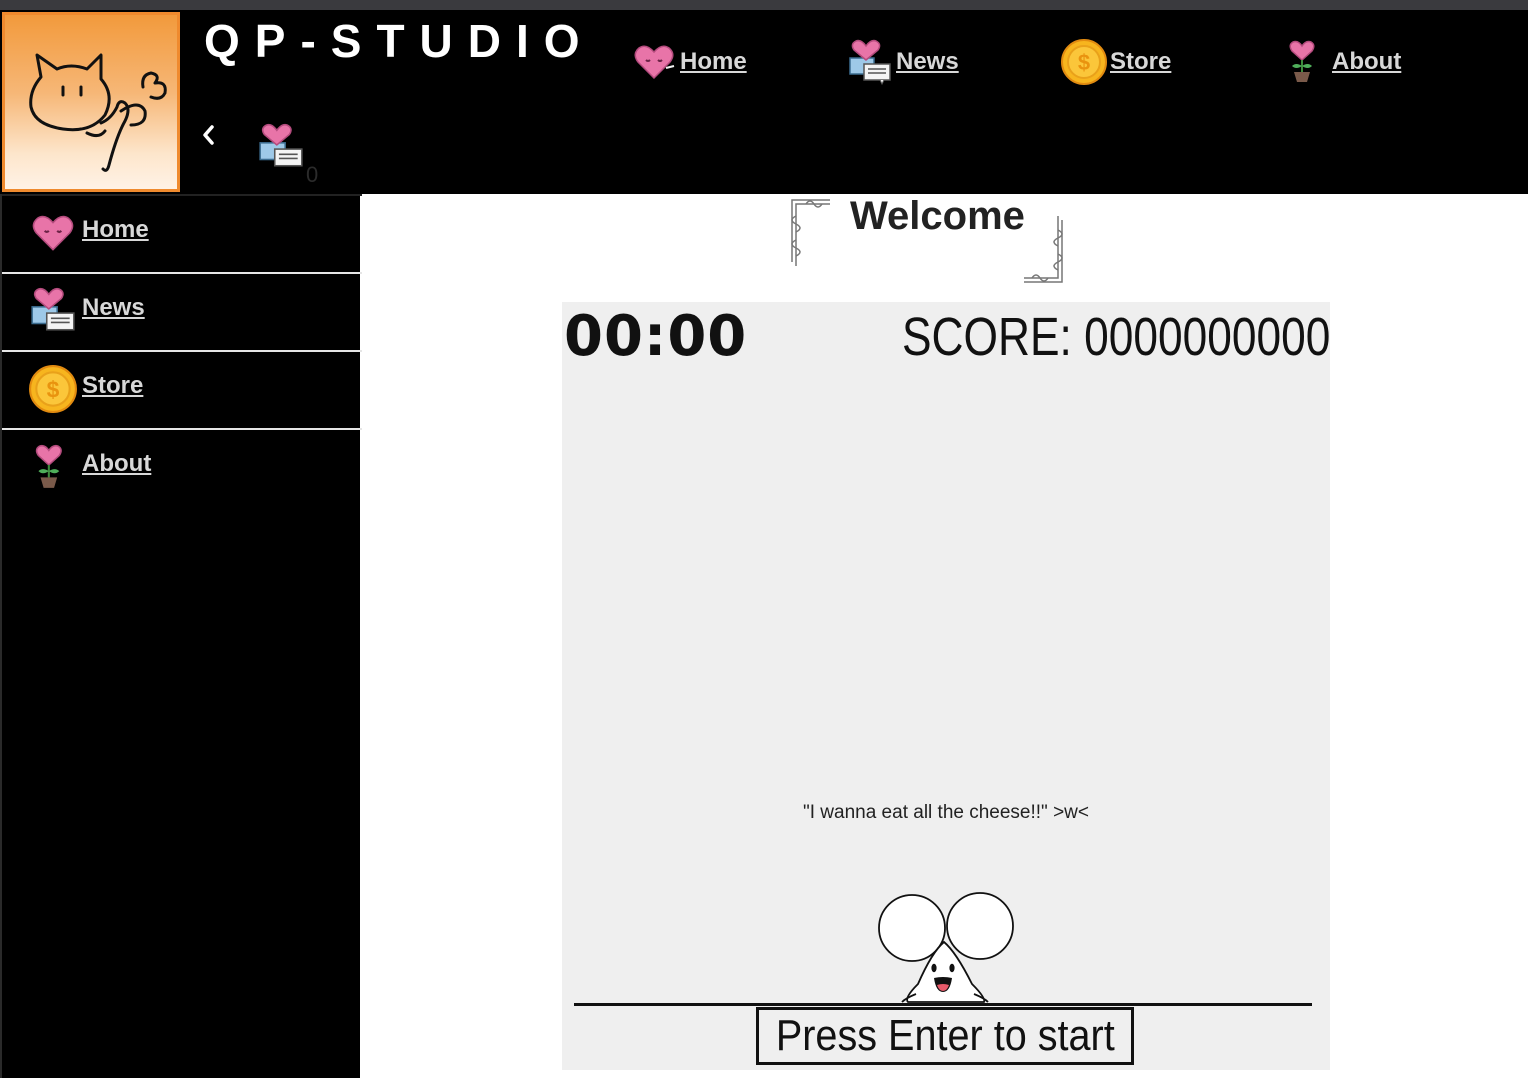 The height and width of the screenshot is (1078, 1528). Describe the element at coordinates (117, 463) in the screenshot. I see `sidebar-item-label: About` at that location.